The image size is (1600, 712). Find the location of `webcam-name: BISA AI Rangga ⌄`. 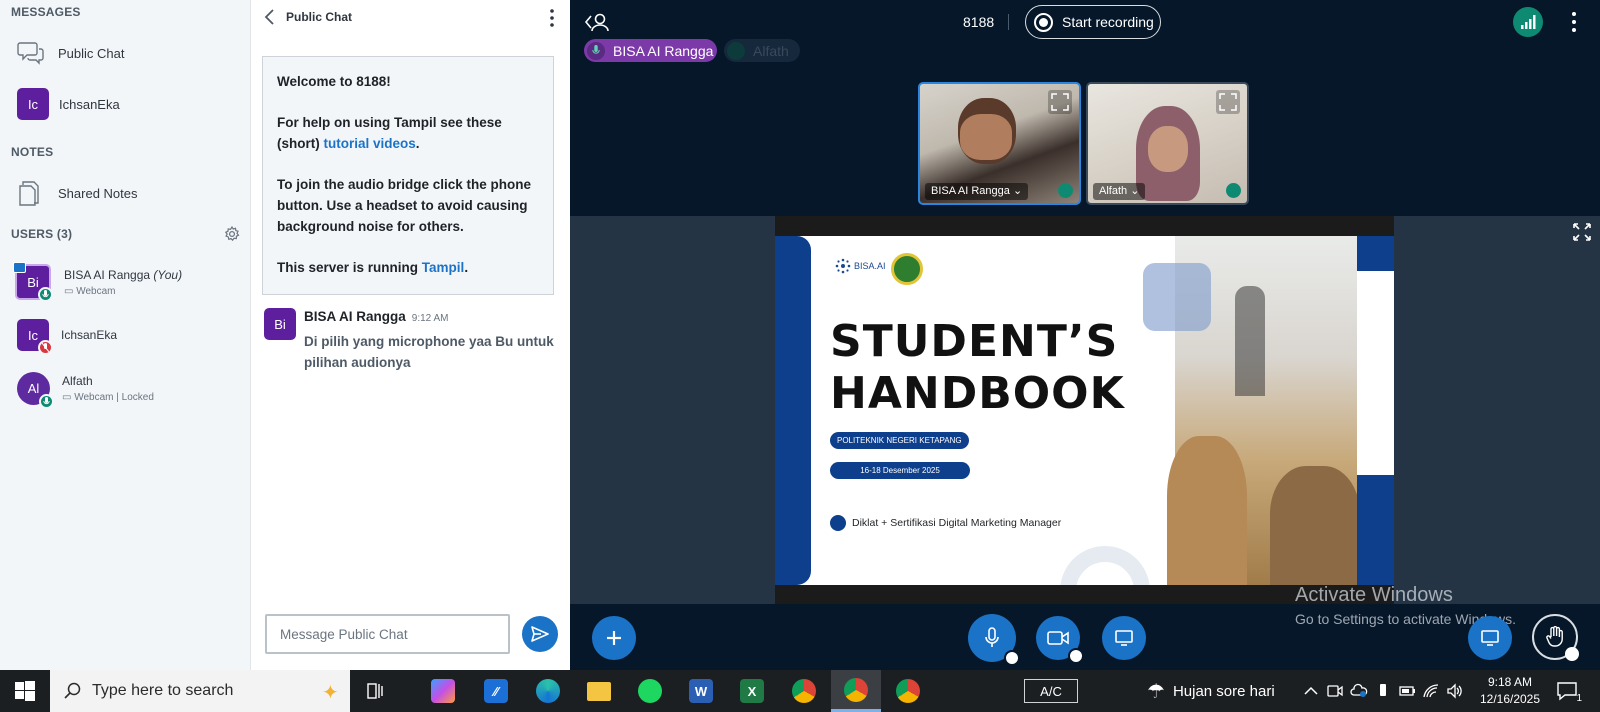

webcam-name: BISA AI Rangga ⌄ is located at coordinates (977, 191).